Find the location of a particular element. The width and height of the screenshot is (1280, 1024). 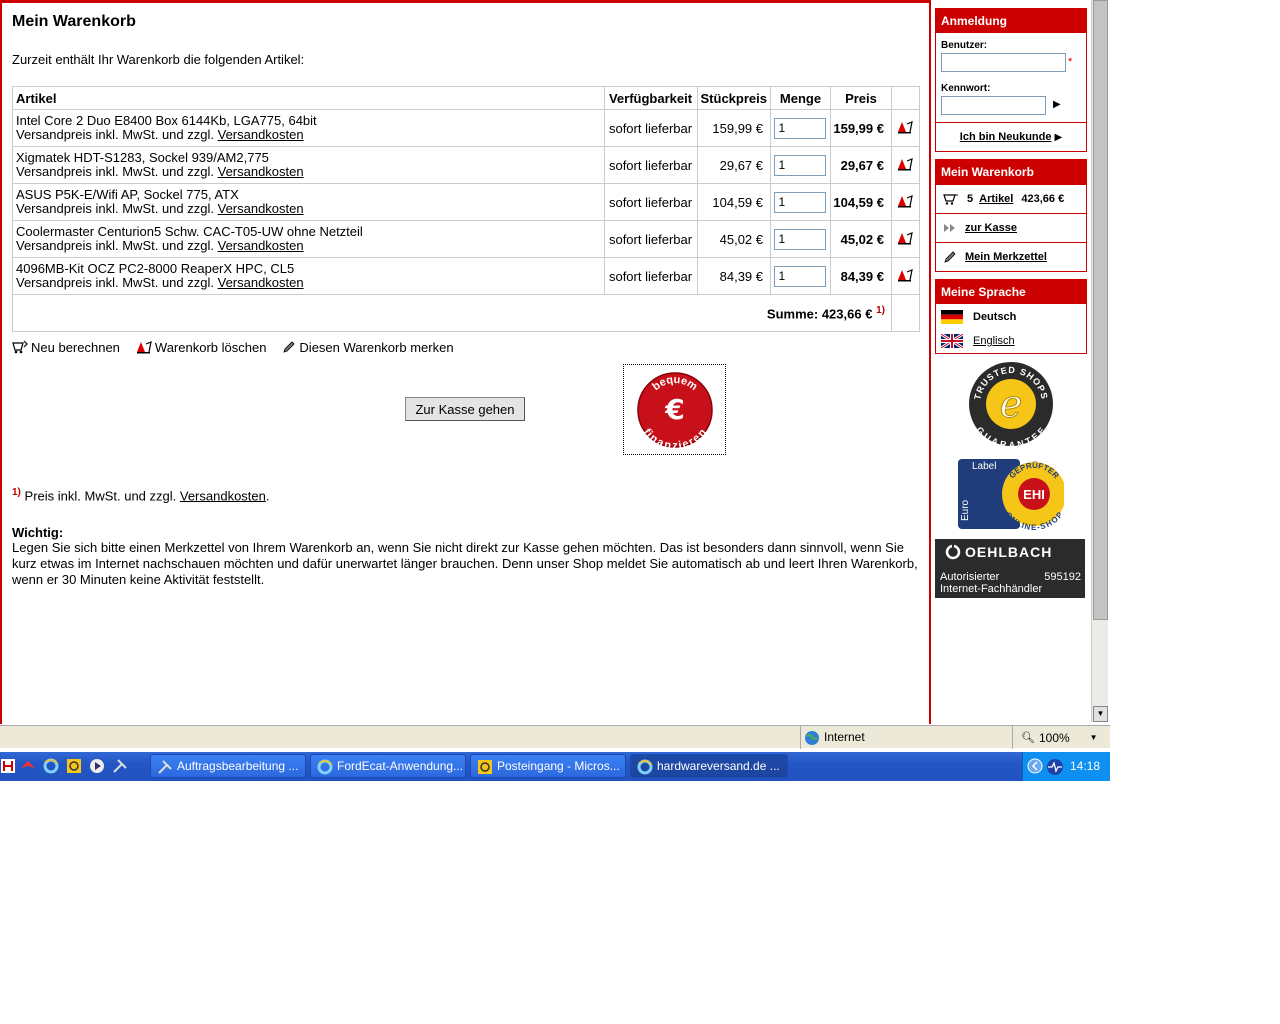

mini-cart-count: 5 is located at coordinates (970, 199).